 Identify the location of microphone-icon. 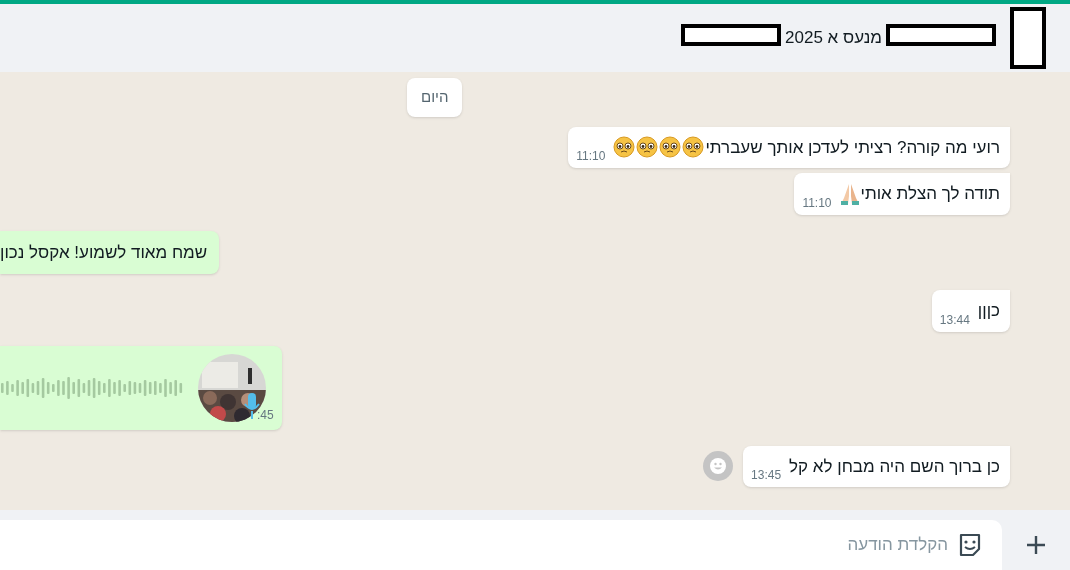
(252, 405).